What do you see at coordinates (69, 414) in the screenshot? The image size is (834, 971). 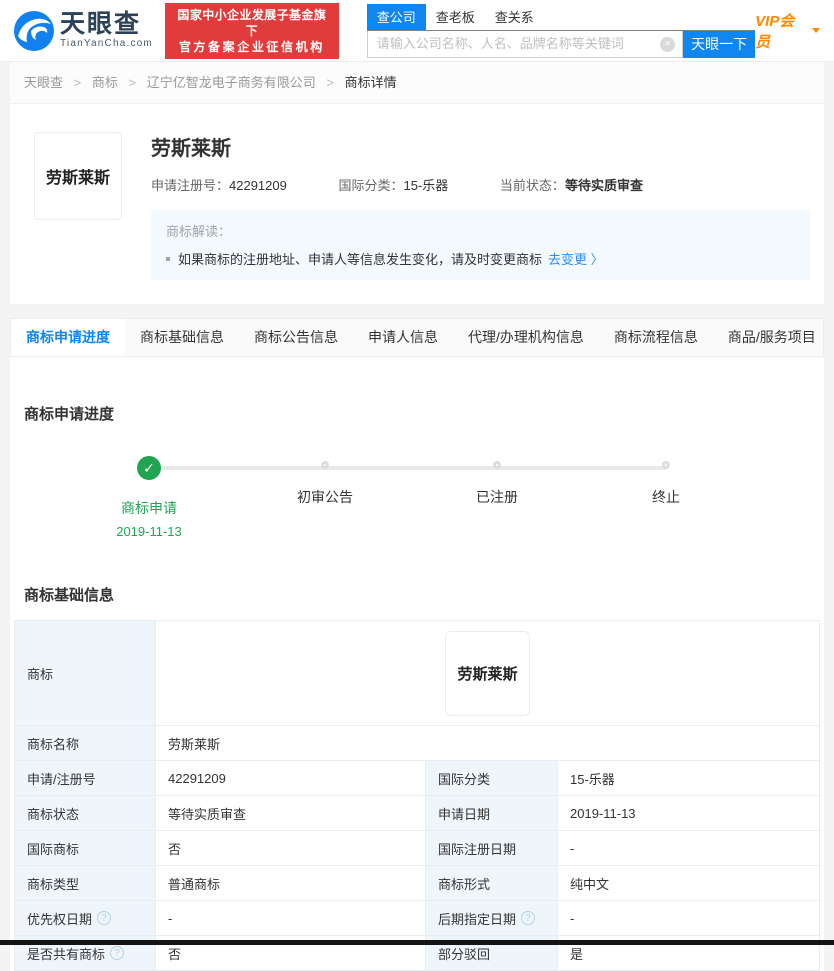 I see `progress-section-title: 商标申请进度` at bounding box center [69, 414].